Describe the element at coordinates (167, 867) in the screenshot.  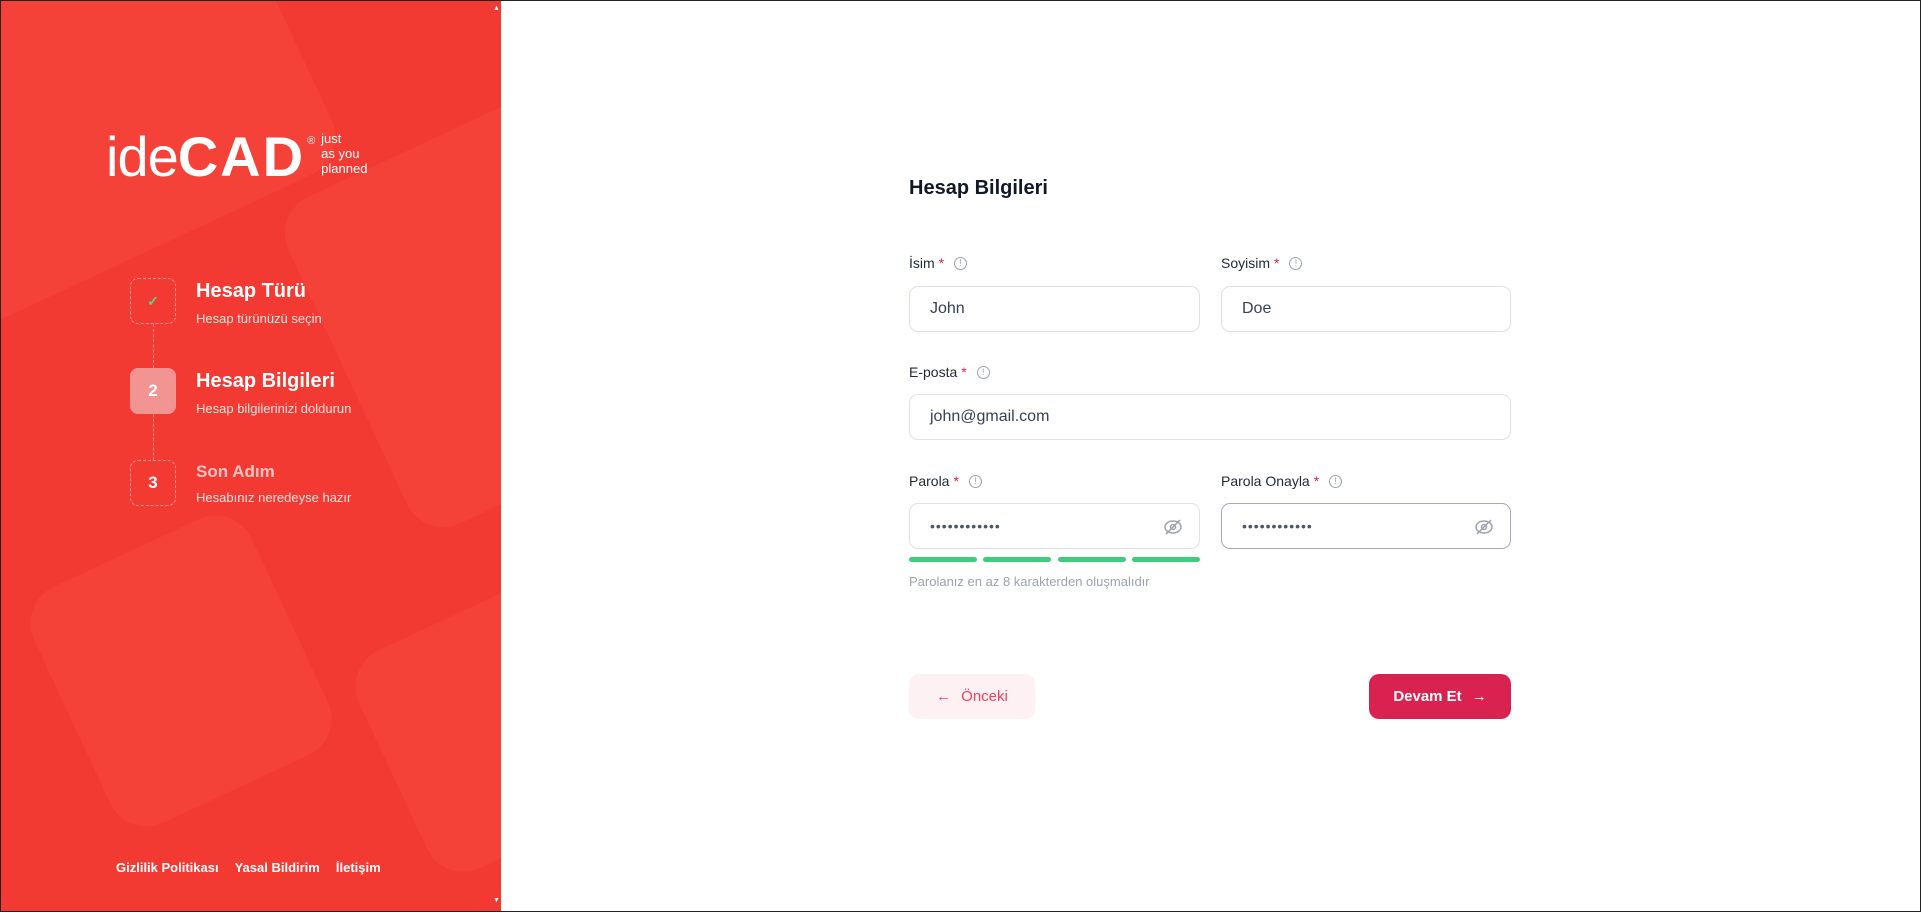
I see `privacy-policy-link: Gizlilik Politikası` at that location.